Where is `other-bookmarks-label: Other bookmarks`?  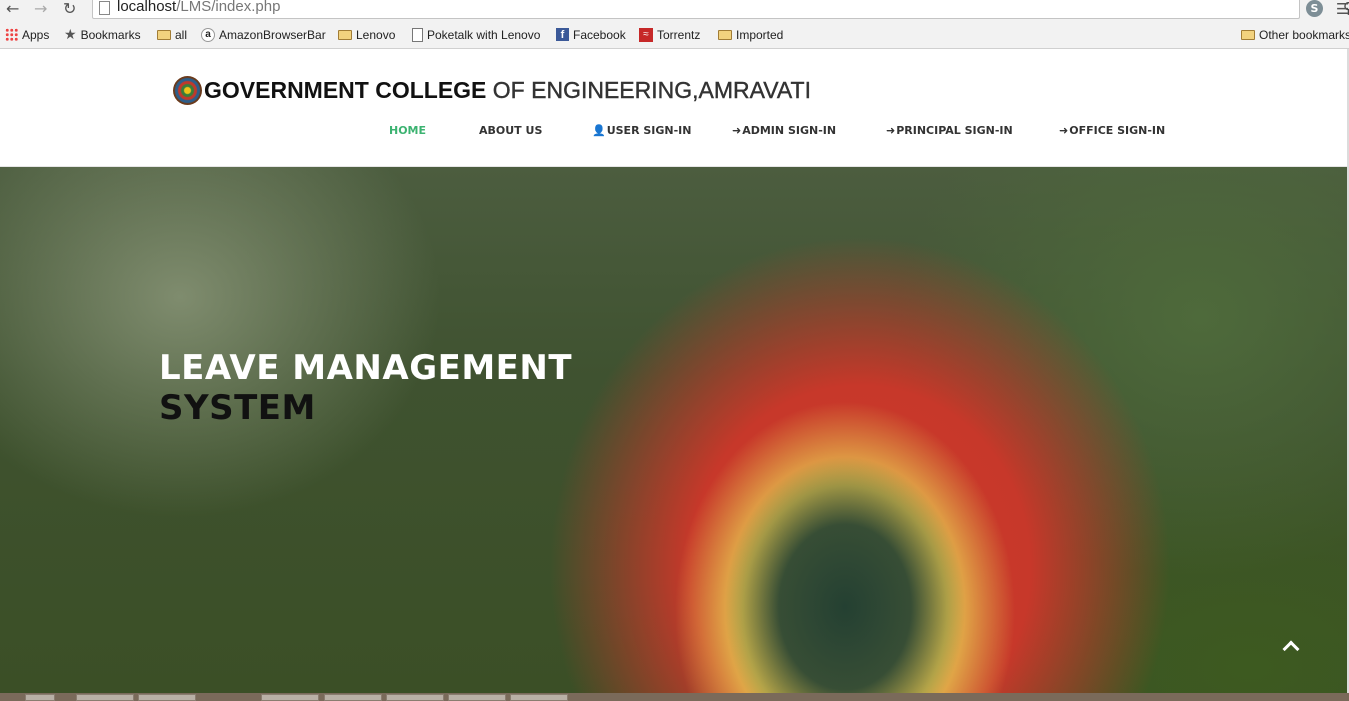 other-bookmarks-label: Other bookmarks is located at coordinates (1304, 35).